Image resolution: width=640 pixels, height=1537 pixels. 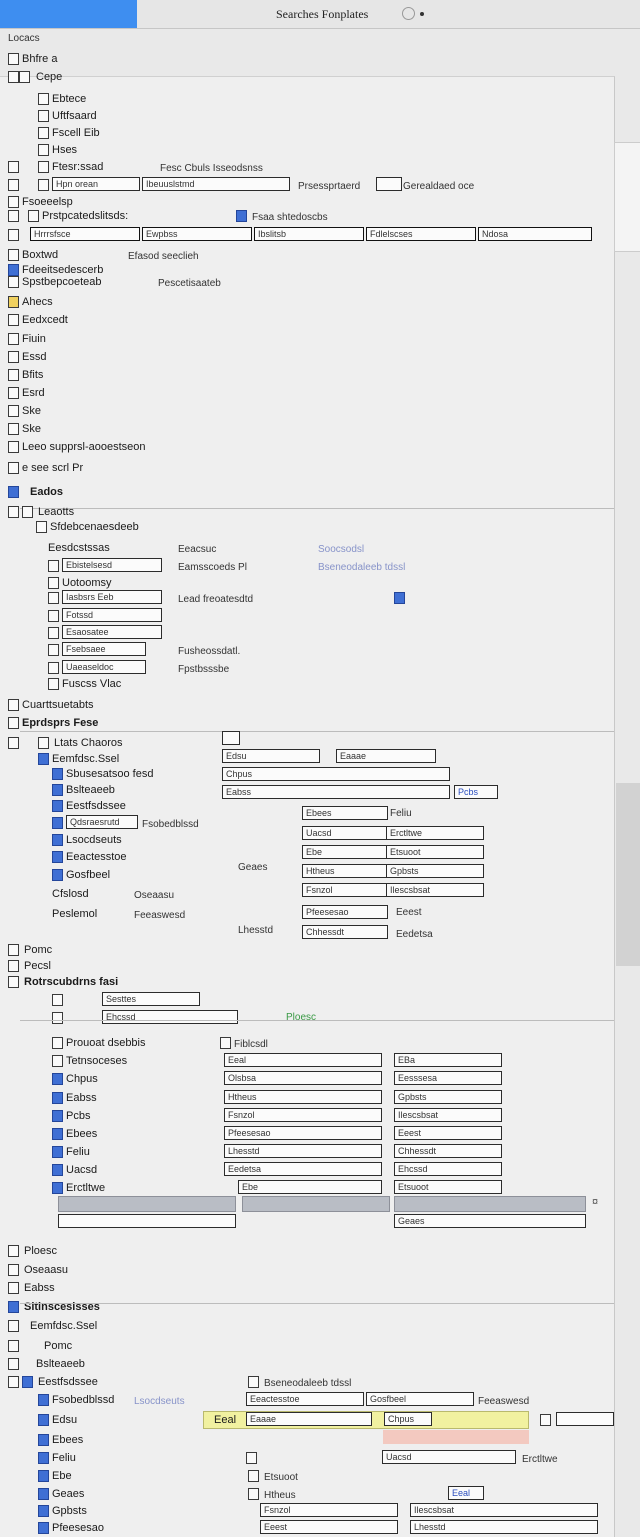 What do you see at coordinates (328, 598) in the screenshot?
I see `config-row: Iasbsrs Eeb Lead freoatesdtd` at bounding box center [328, 598].